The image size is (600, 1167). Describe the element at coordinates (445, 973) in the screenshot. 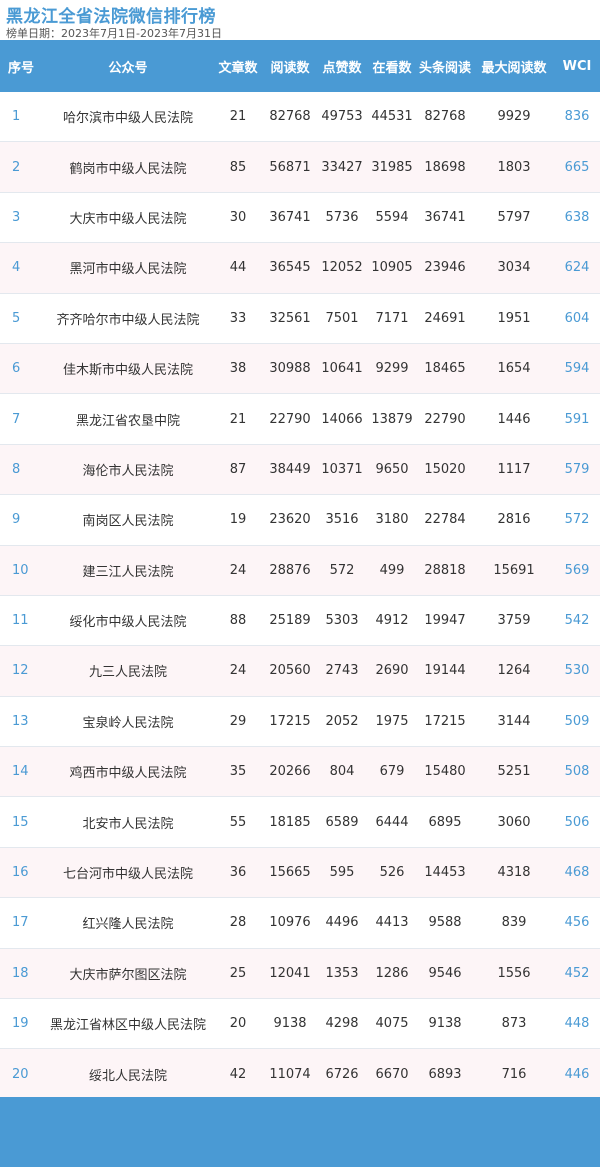

I see `cell-headline-reads: 9546` at that location.